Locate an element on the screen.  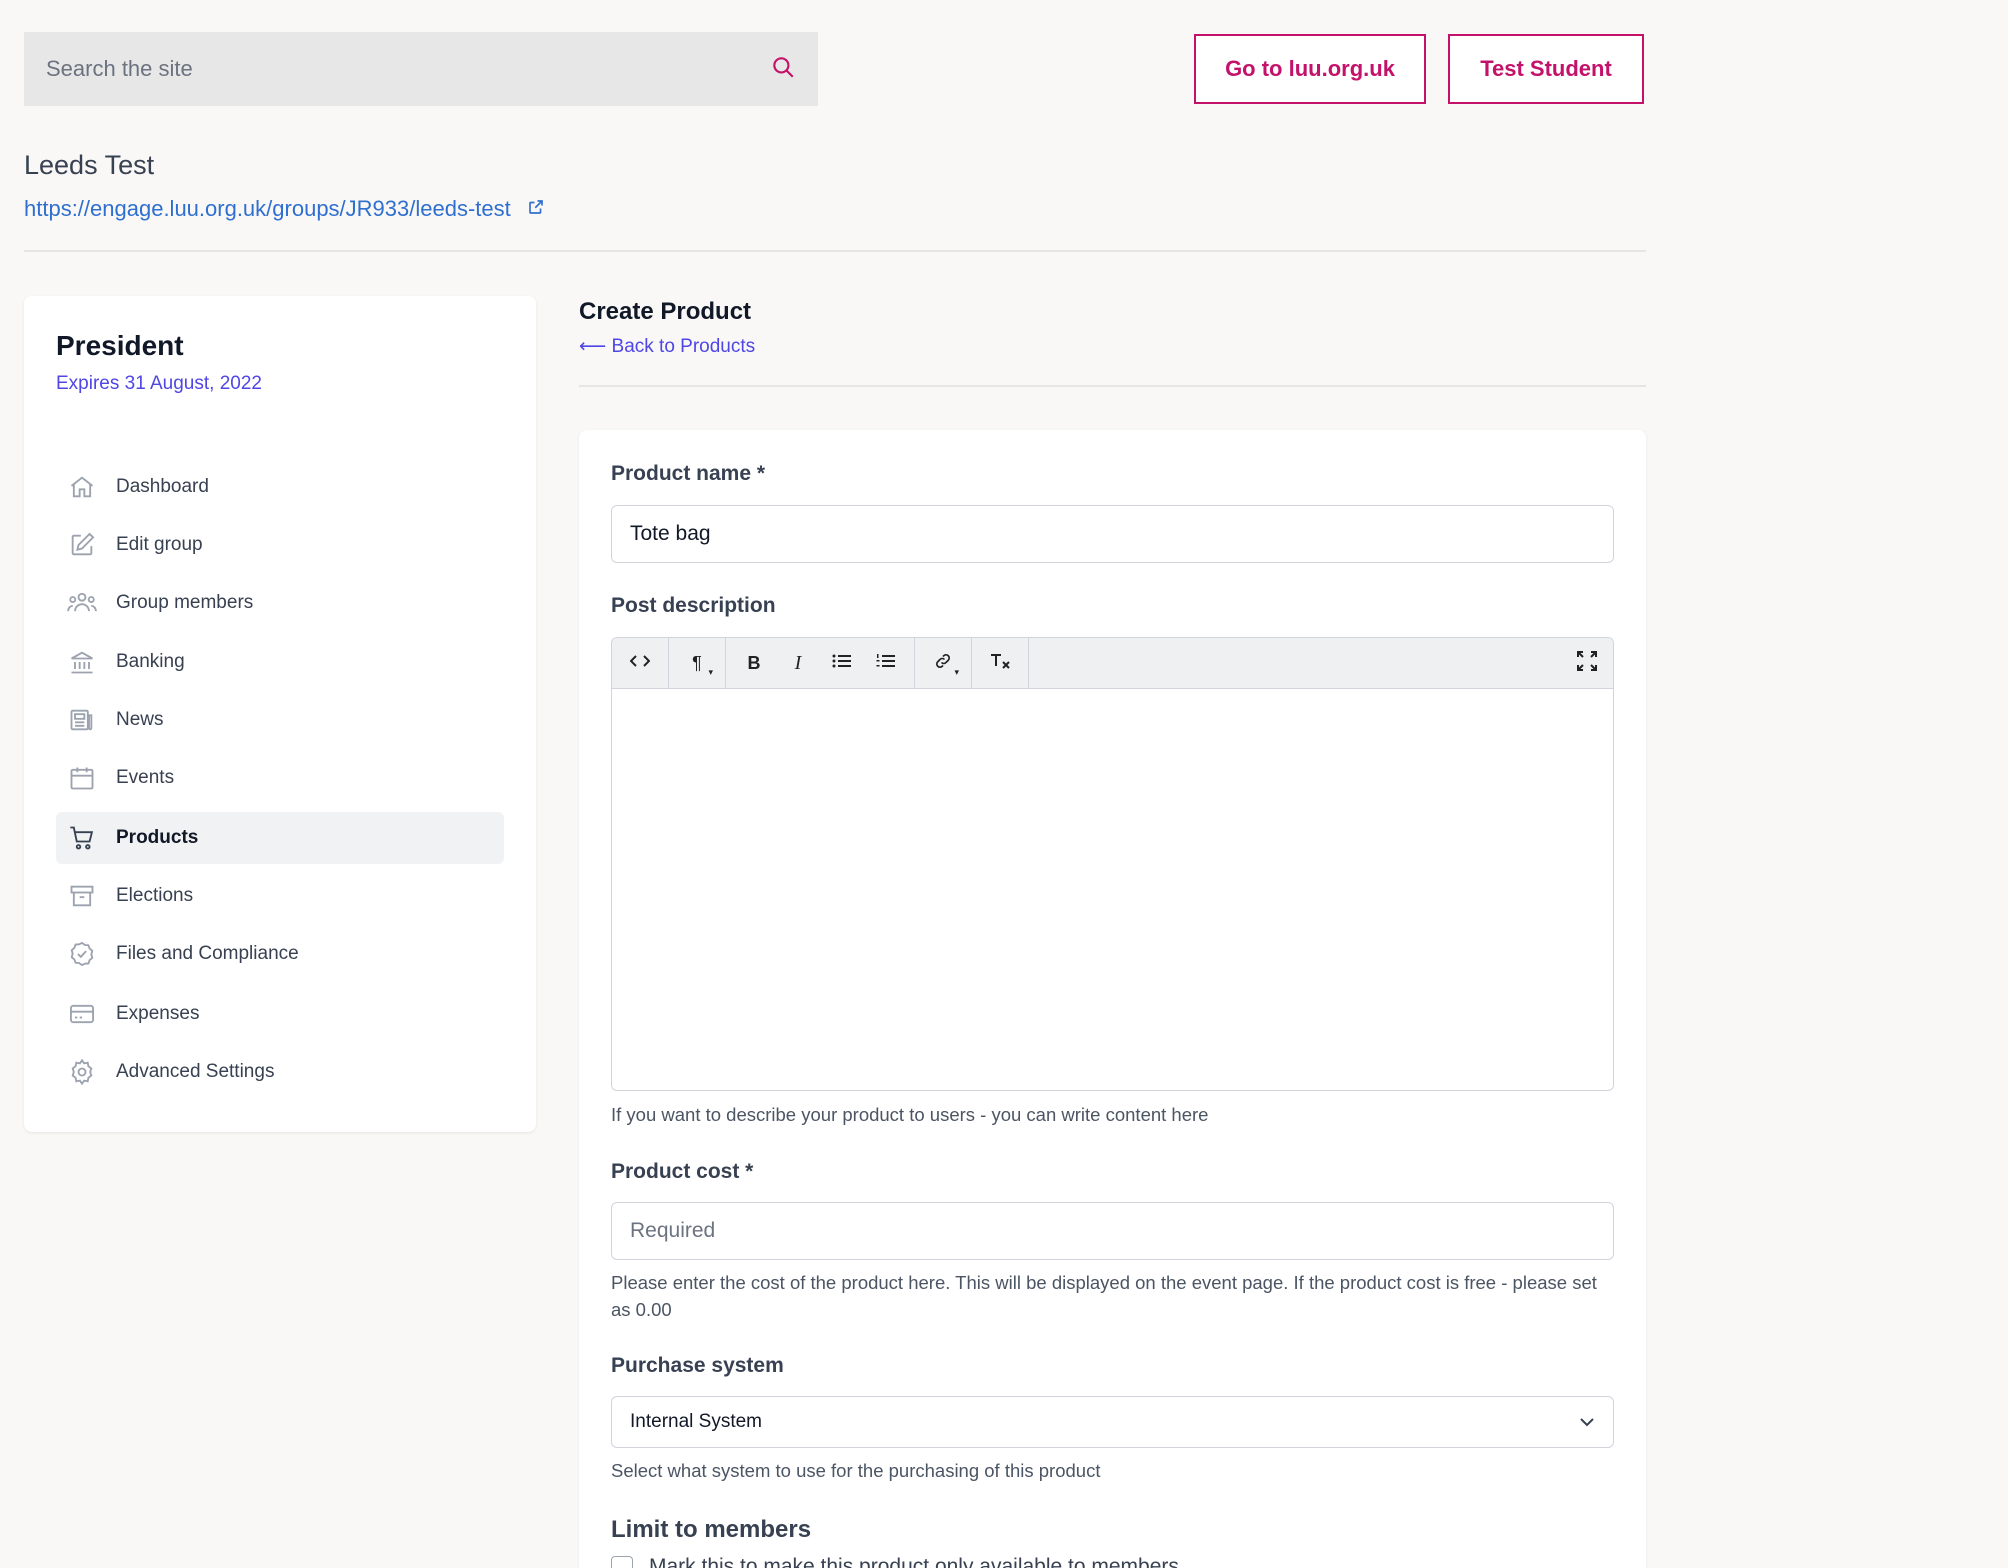
sidebar-item-files-compliance: Files and Compliance is located at coordinates (280, 954).